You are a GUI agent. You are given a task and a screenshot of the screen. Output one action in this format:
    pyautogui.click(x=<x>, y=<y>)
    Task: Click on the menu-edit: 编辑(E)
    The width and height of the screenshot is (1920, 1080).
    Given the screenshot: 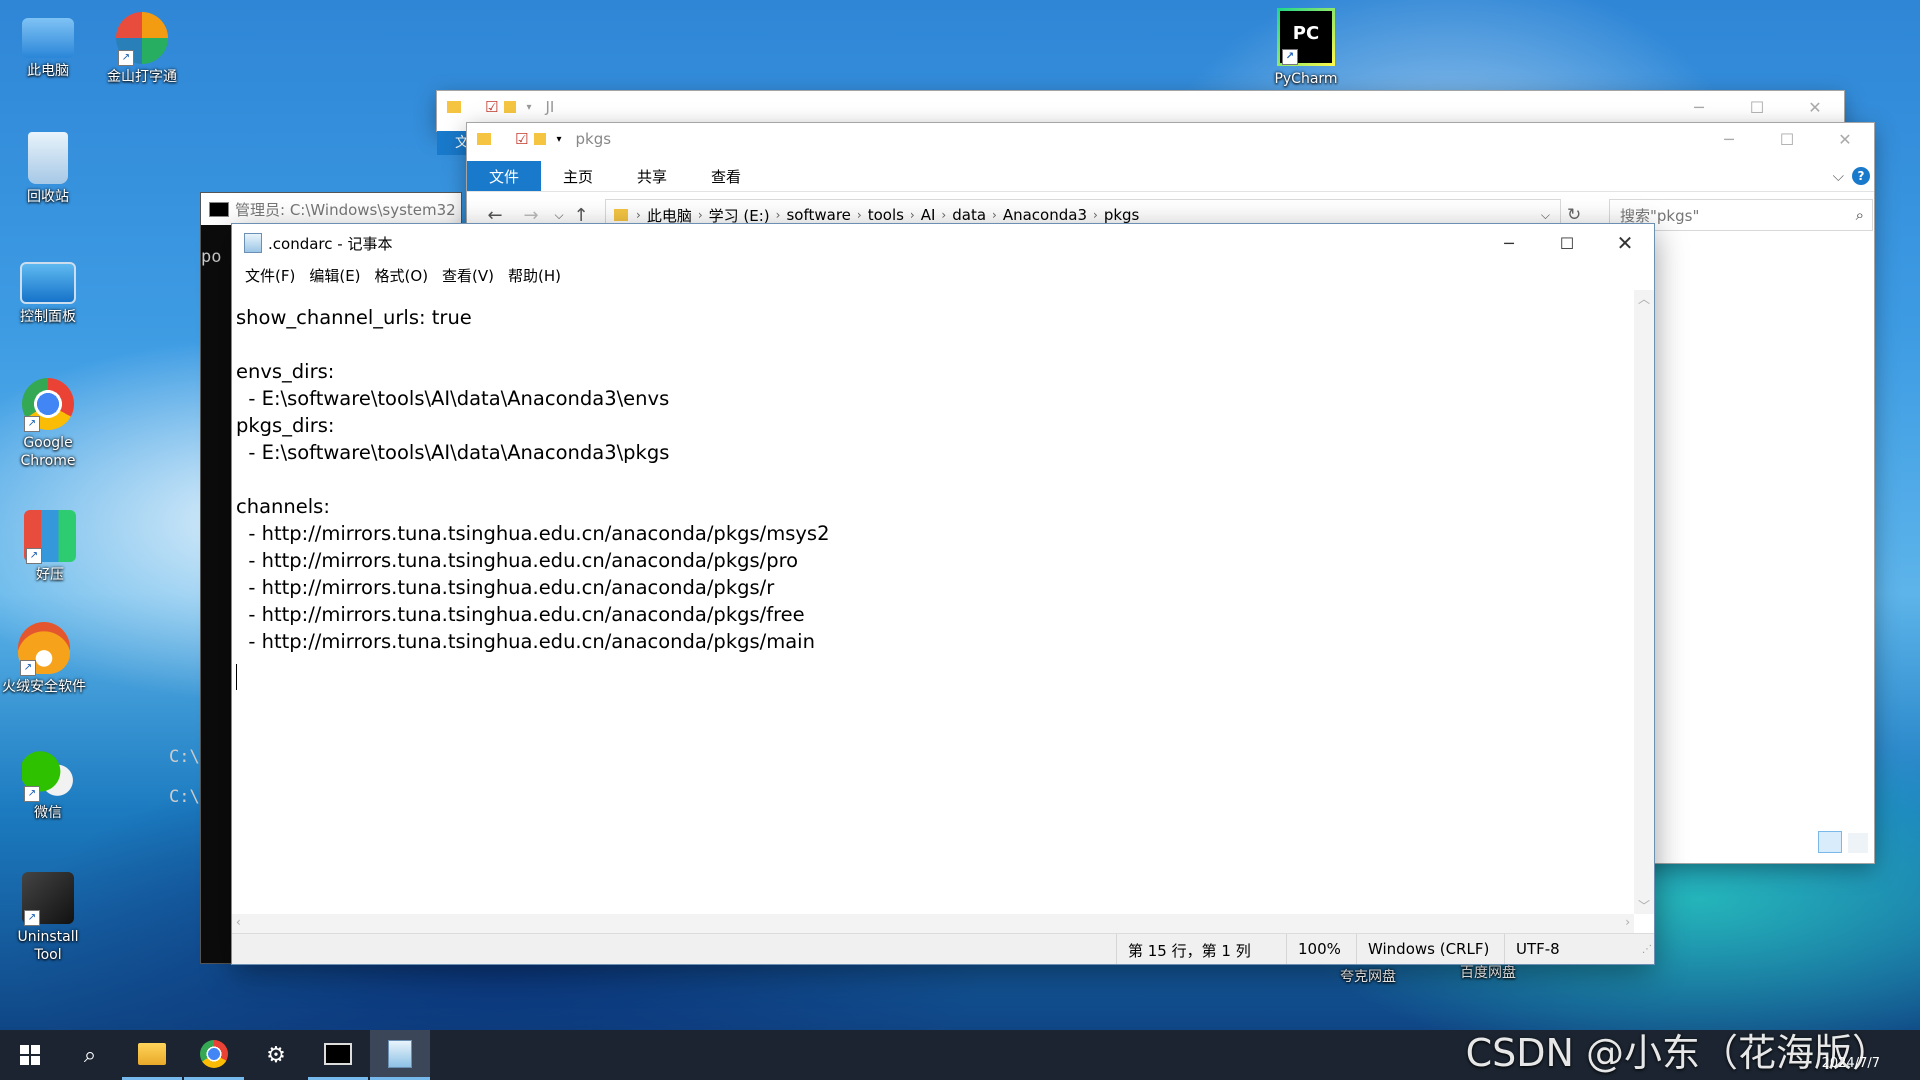 What is the action you would take?
    pyautogui.click(x=334, y=275)
    